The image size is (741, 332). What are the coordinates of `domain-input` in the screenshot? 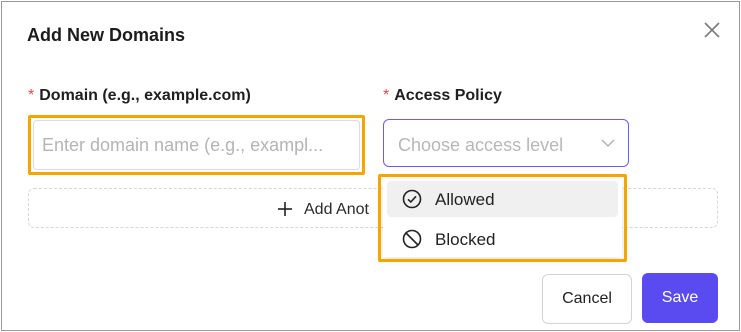 It's located at (196, 145).